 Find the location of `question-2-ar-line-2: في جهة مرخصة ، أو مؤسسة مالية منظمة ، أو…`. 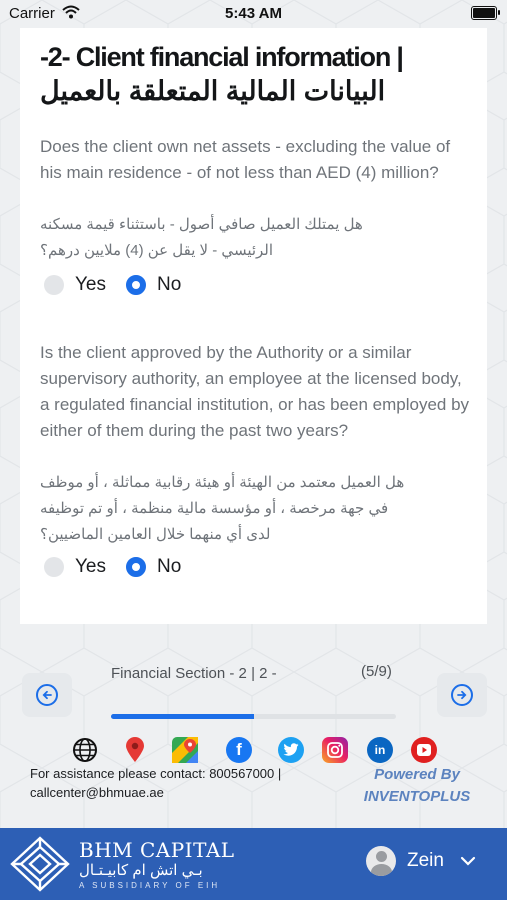

question-2-ar-line-2: في جهة مرخصة ، أو مؤسسة مالية منظمة ، أو… is located at coordinates (214, 508).